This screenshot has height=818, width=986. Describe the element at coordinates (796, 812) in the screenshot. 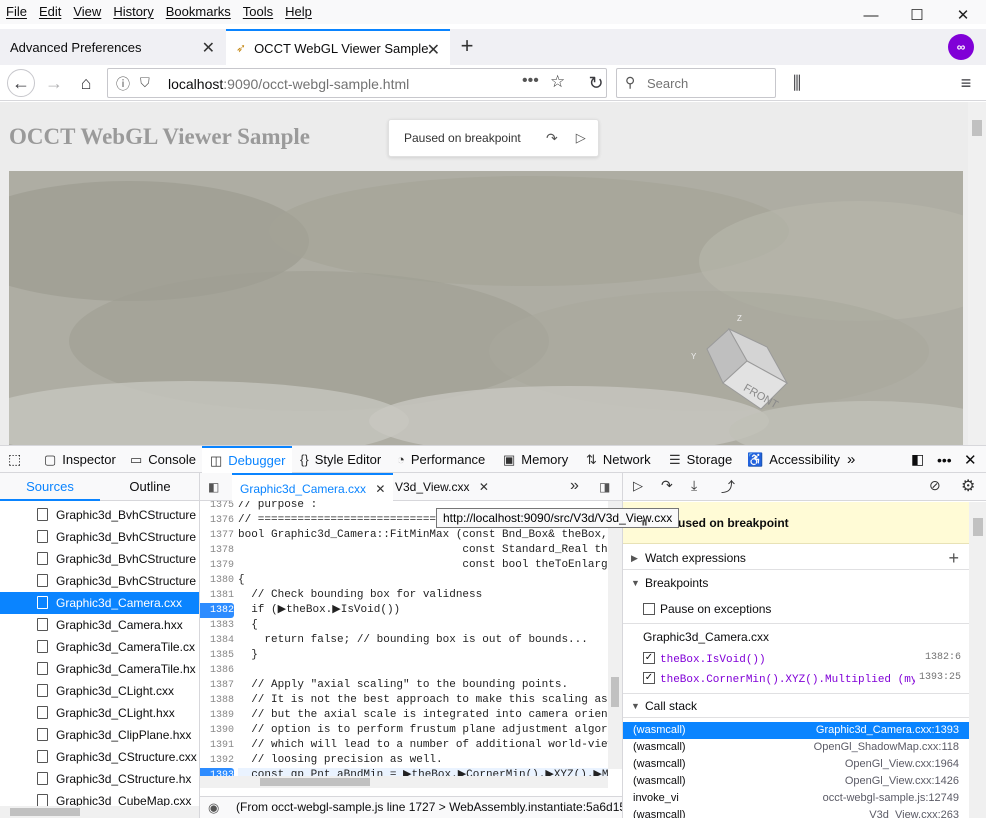

I see `call-stack-frame: (wasmcall) V3d_View.cxx:263` at that location.